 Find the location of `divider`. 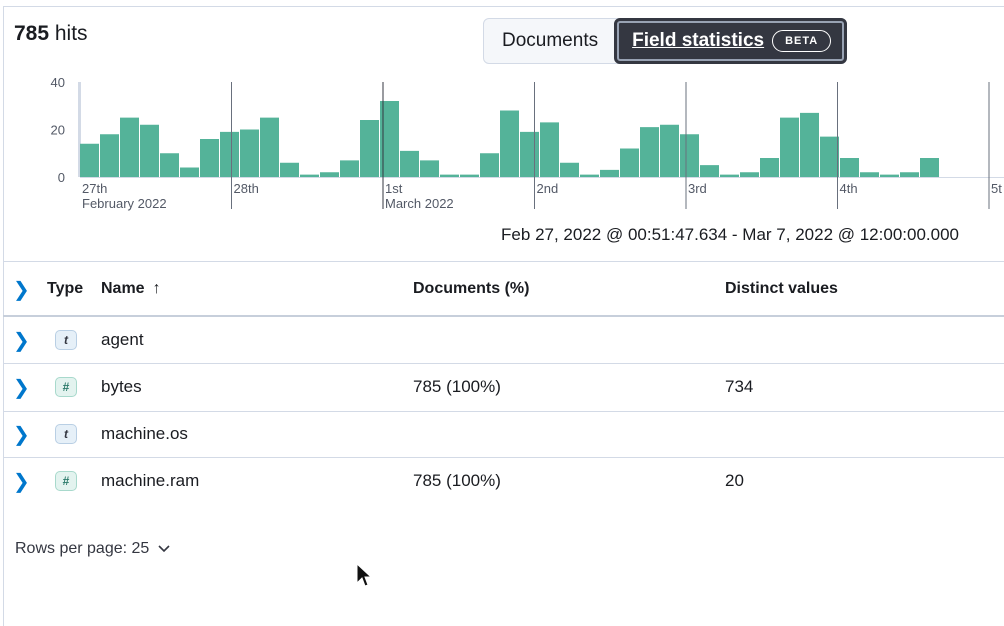

divider is located at coordinates (503, 261).